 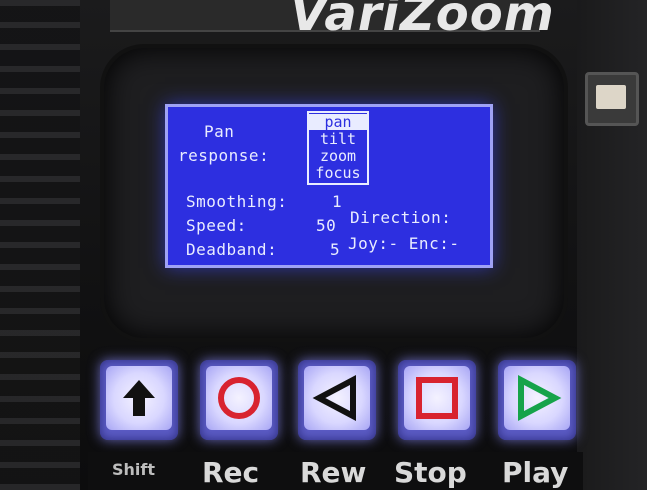 I want to click on brand-logo: VariZoom, so click(x=422, y=21).